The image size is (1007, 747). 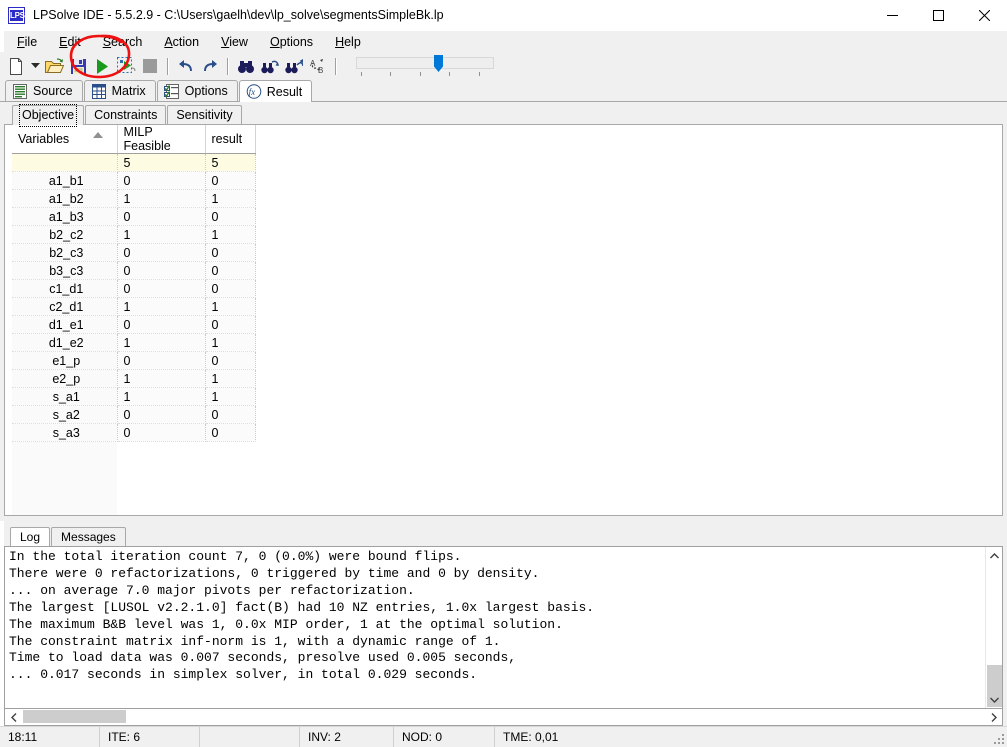 I want to click on close-icon, so click(x=984, y=15).